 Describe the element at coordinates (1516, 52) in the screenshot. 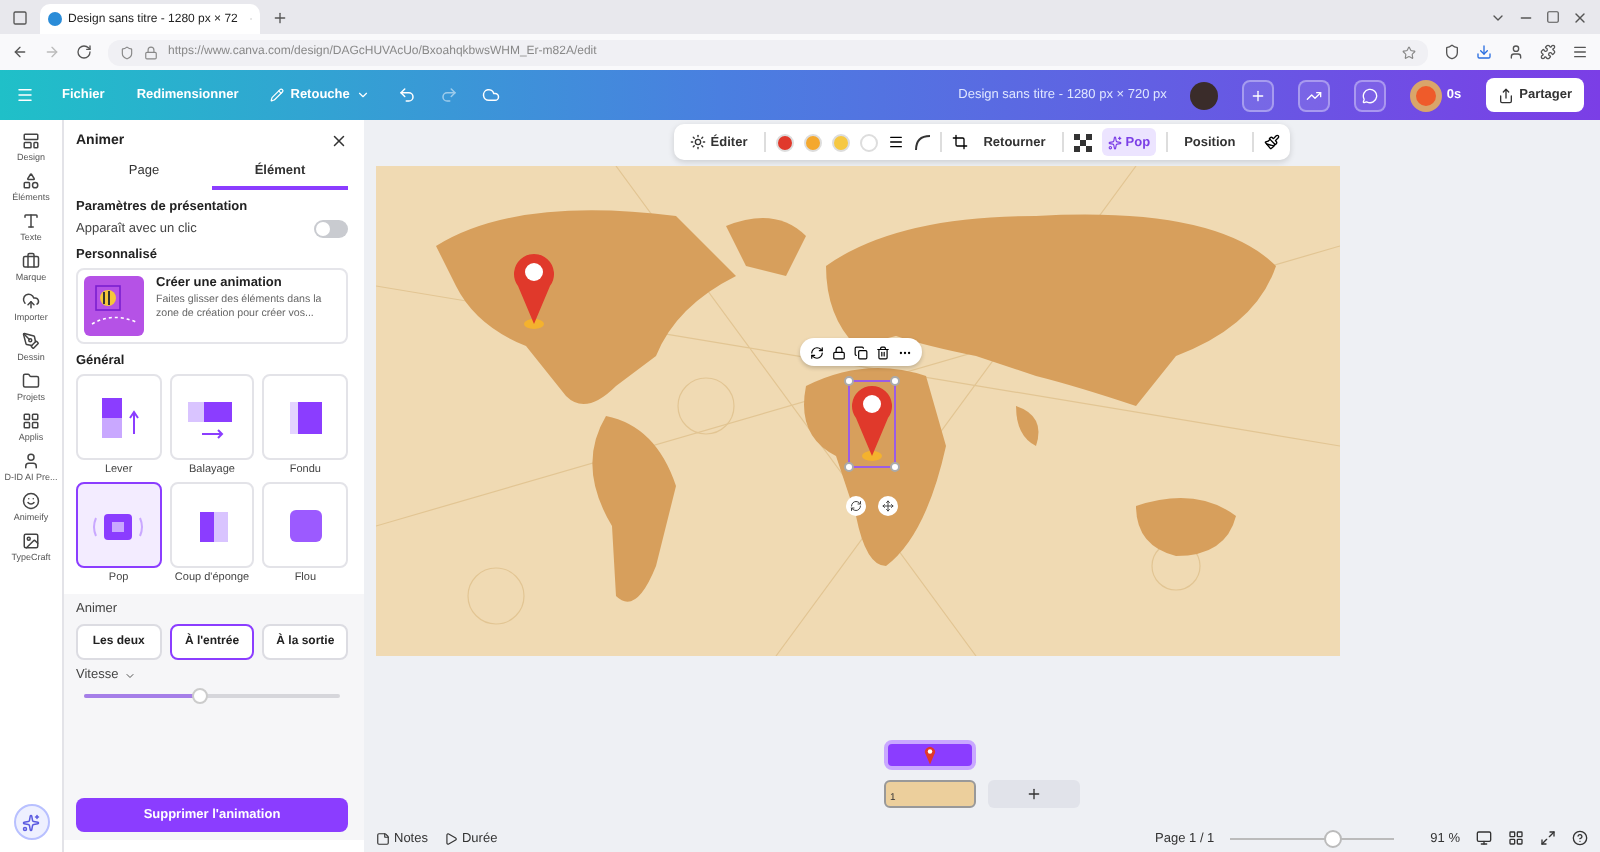

I see `account-icon` at that location.